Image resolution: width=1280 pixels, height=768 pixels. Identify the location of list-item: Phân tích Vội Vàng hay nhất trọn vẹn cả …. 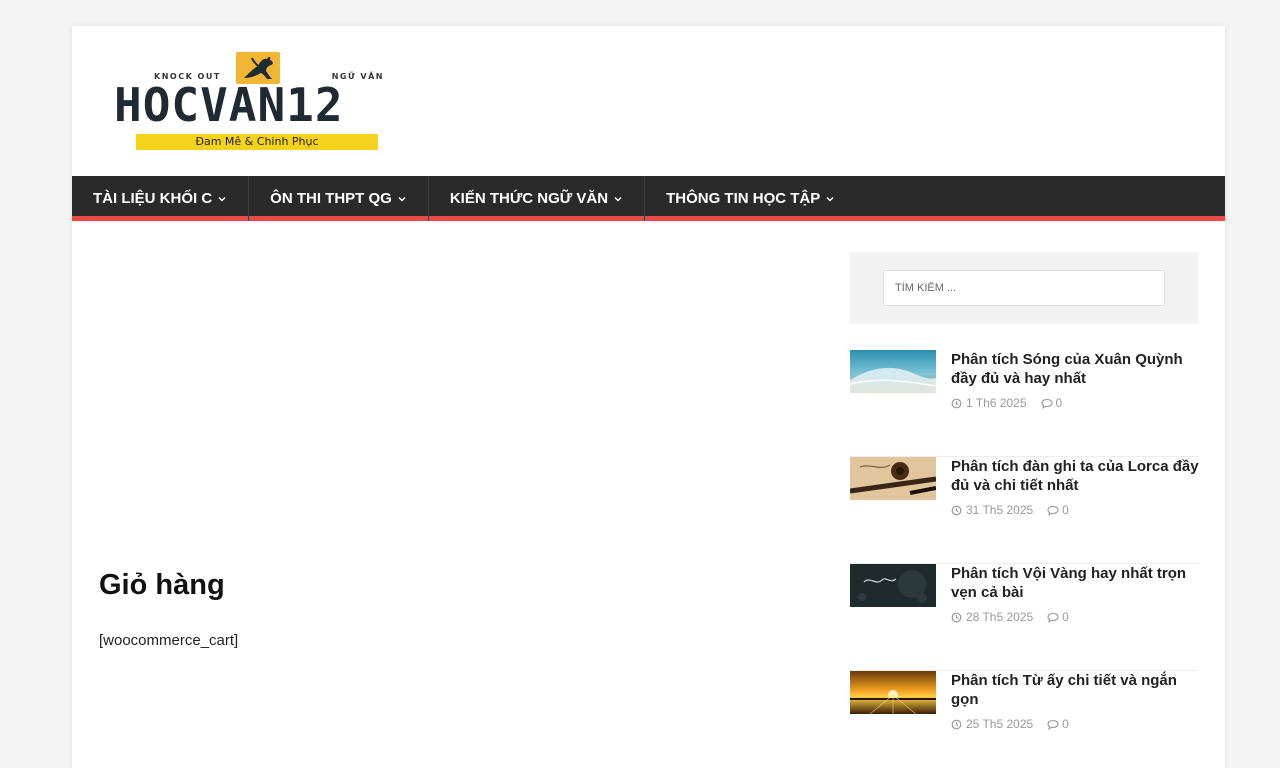
(1024, 617).